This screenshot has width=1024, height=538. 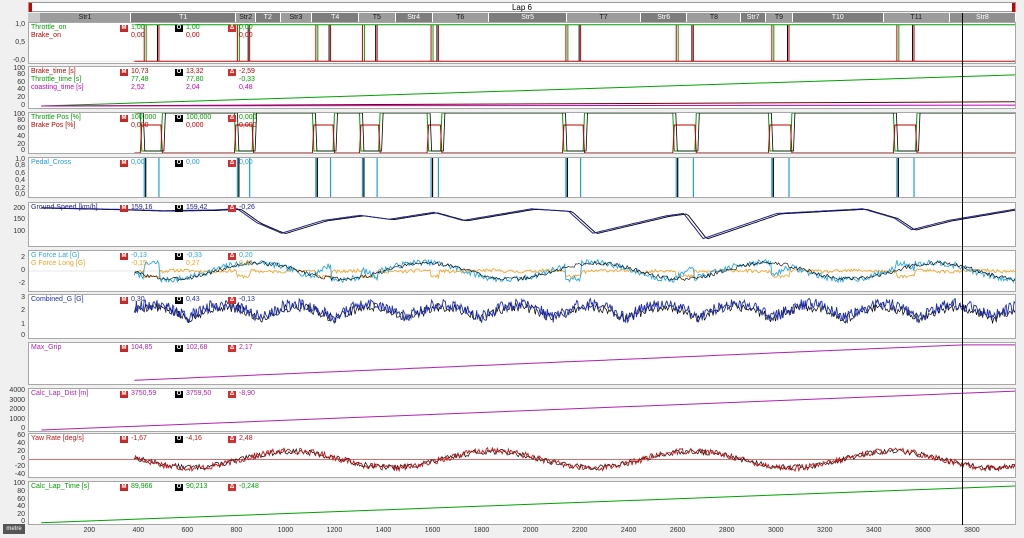 I want to click on series-name: Brake_on, so click(x=46, y=36).